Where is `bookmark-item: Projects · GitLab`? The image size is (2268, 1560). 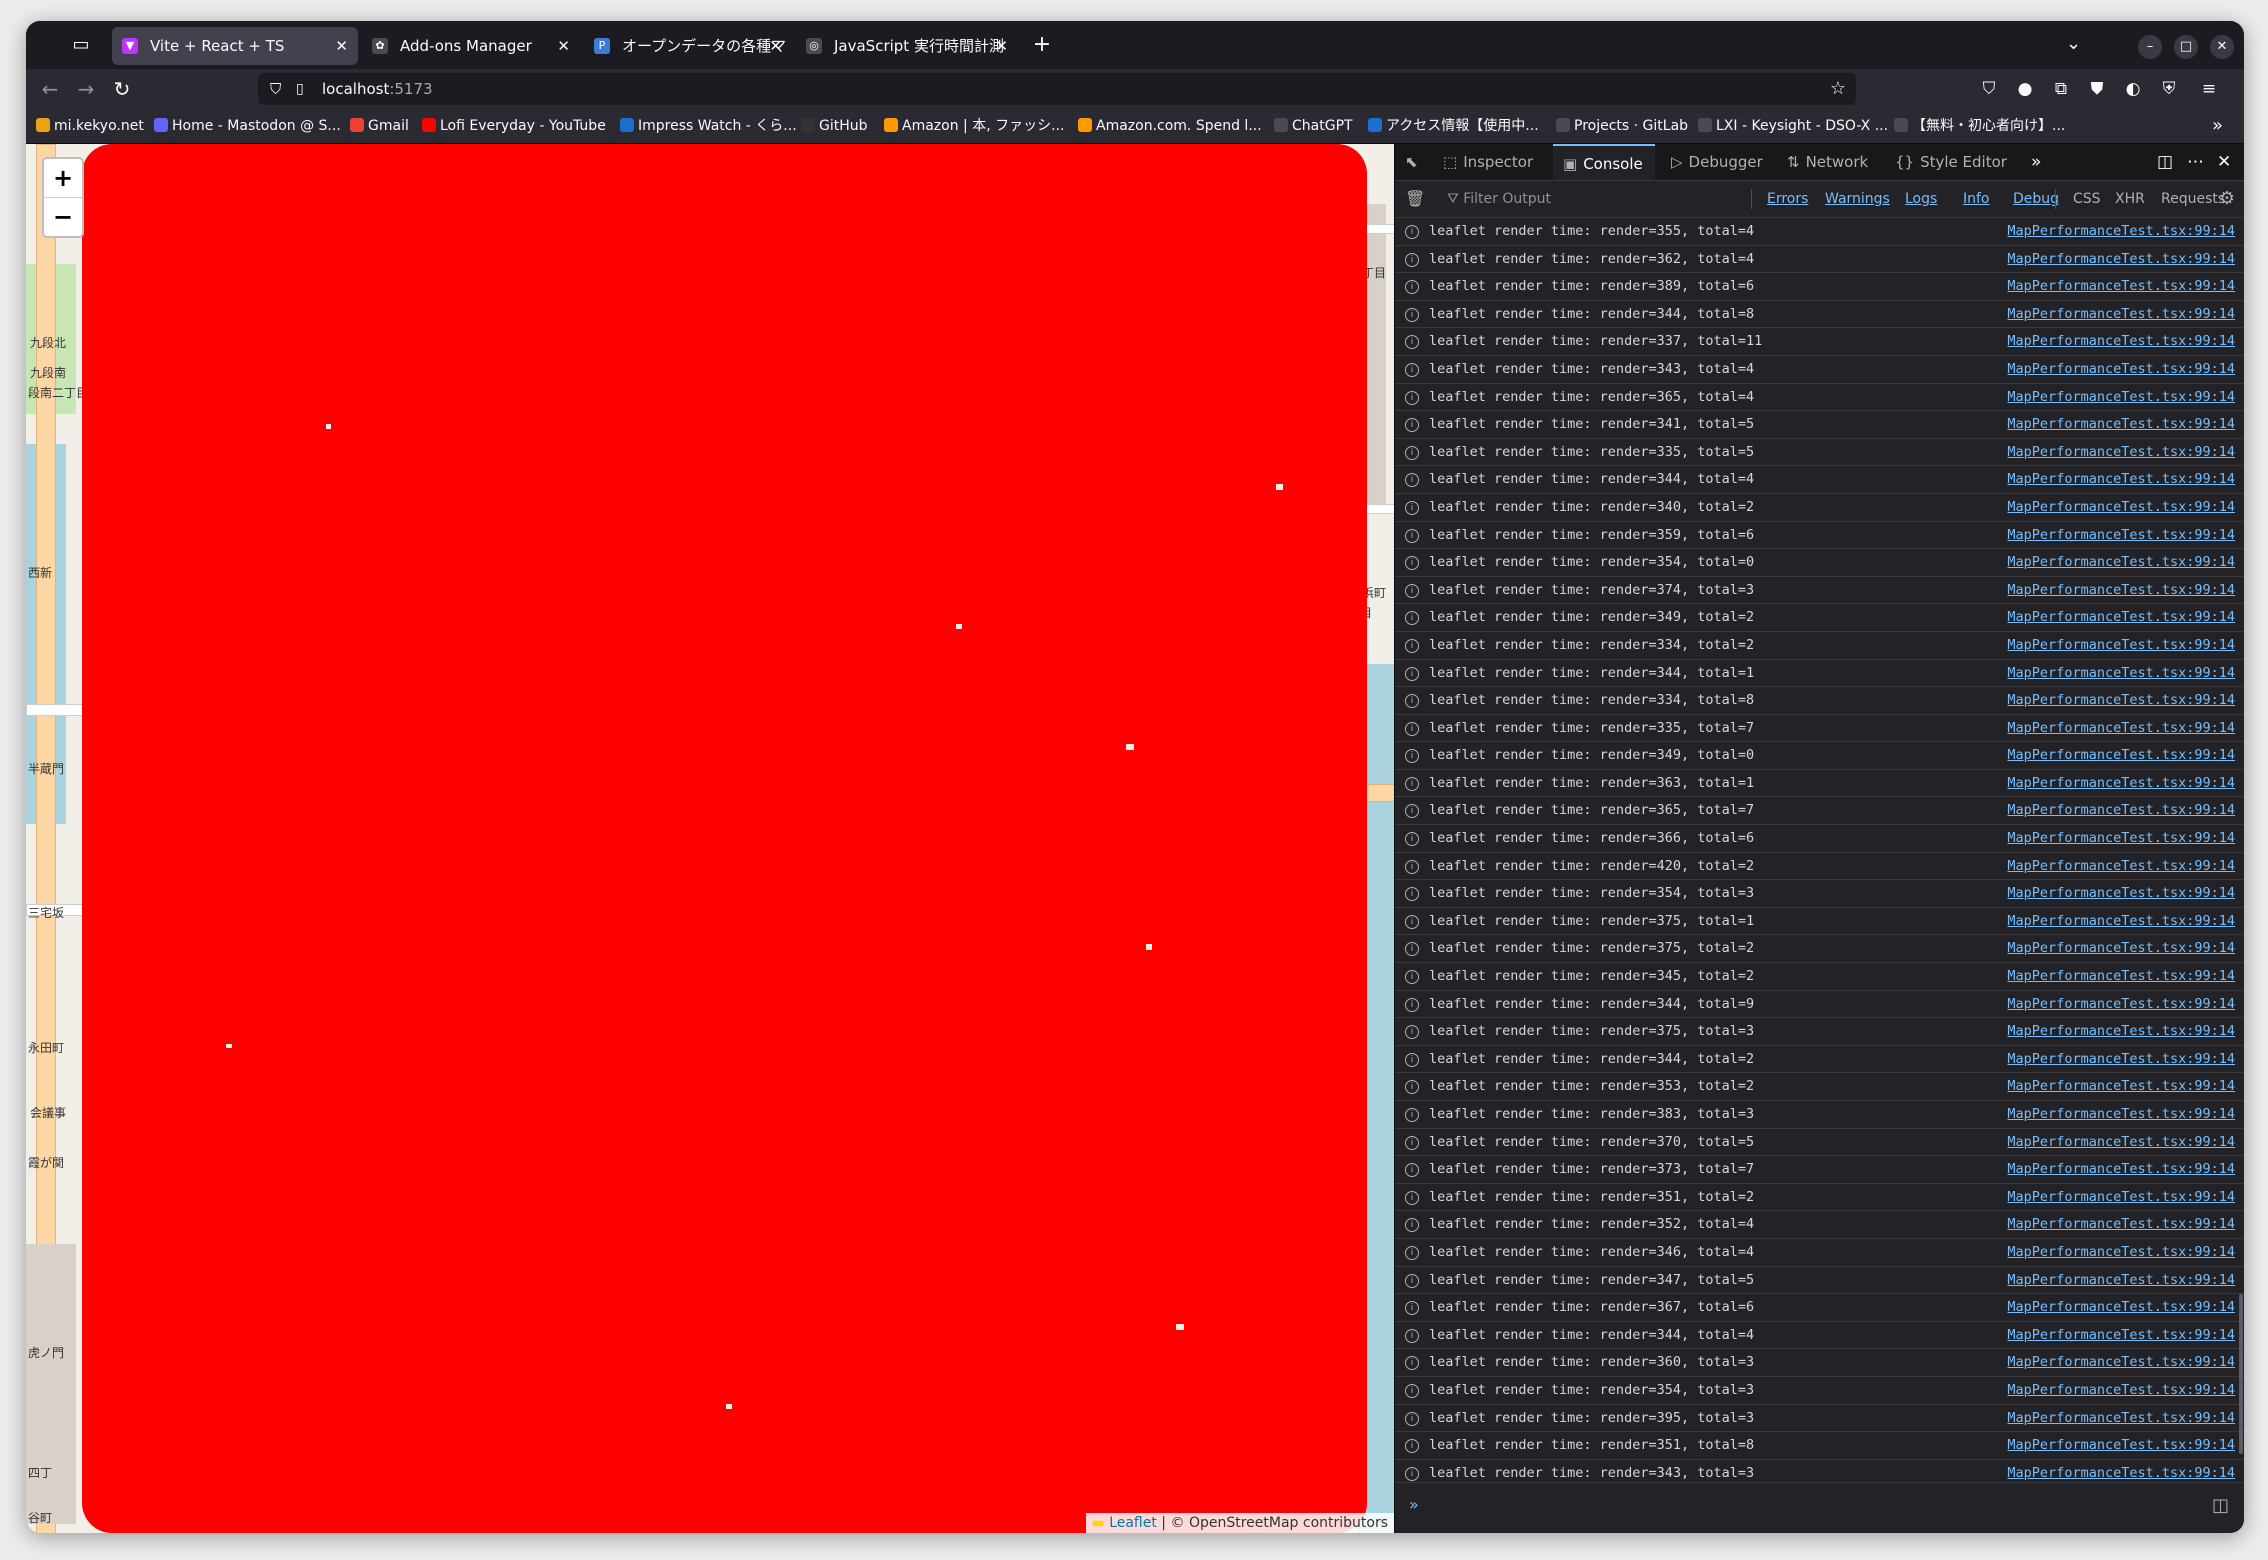 bookmark-item: Projects · GitLab is located at coordinates (1622, 126).